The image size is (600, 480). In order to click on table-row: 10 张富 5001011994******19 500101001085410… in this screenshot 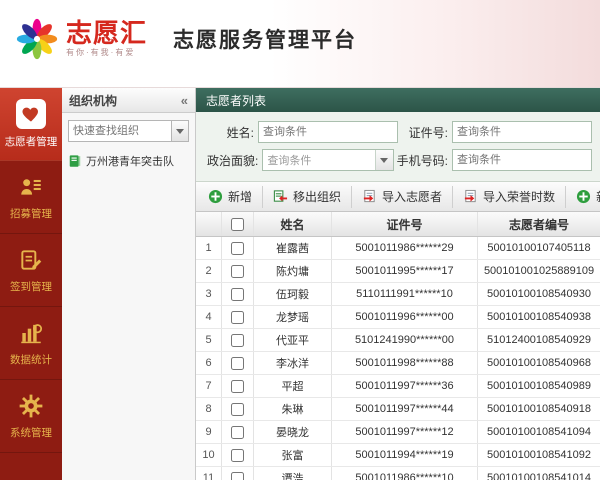, I will do `click(398, 455)`.